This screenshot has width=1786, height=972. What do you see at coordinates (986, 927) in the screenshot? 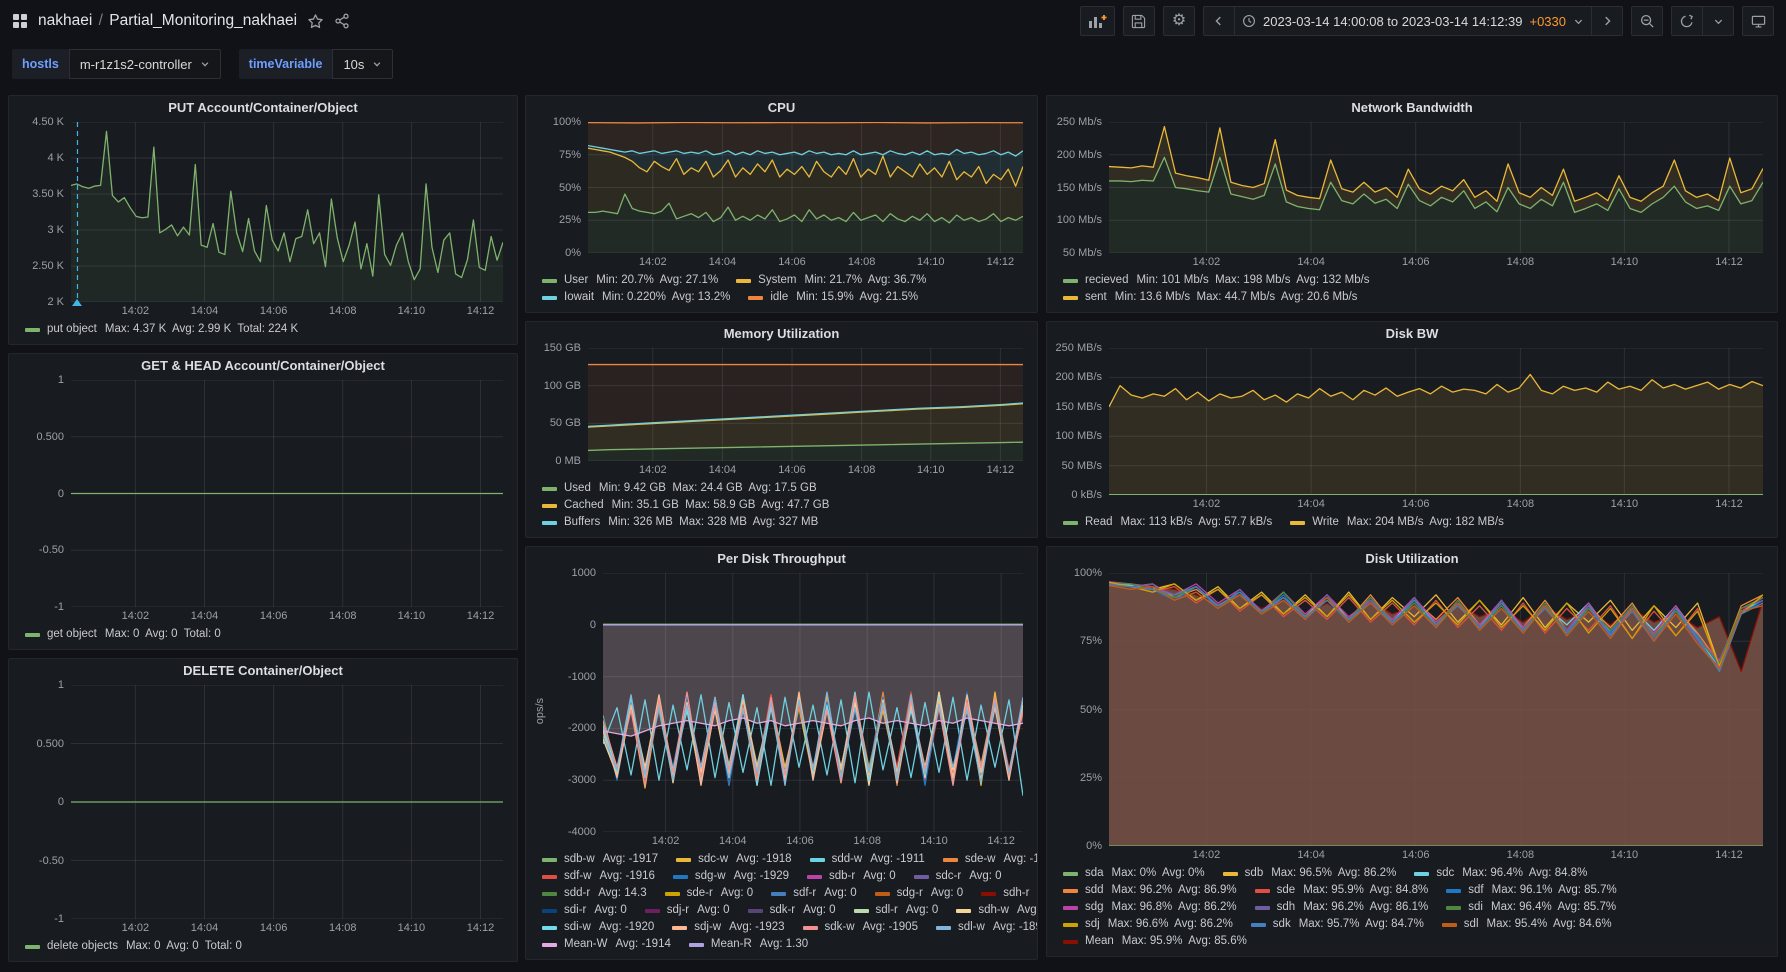
I see `legend-item: sdl-w Avg: -1899` at bounding box center [986, 927].